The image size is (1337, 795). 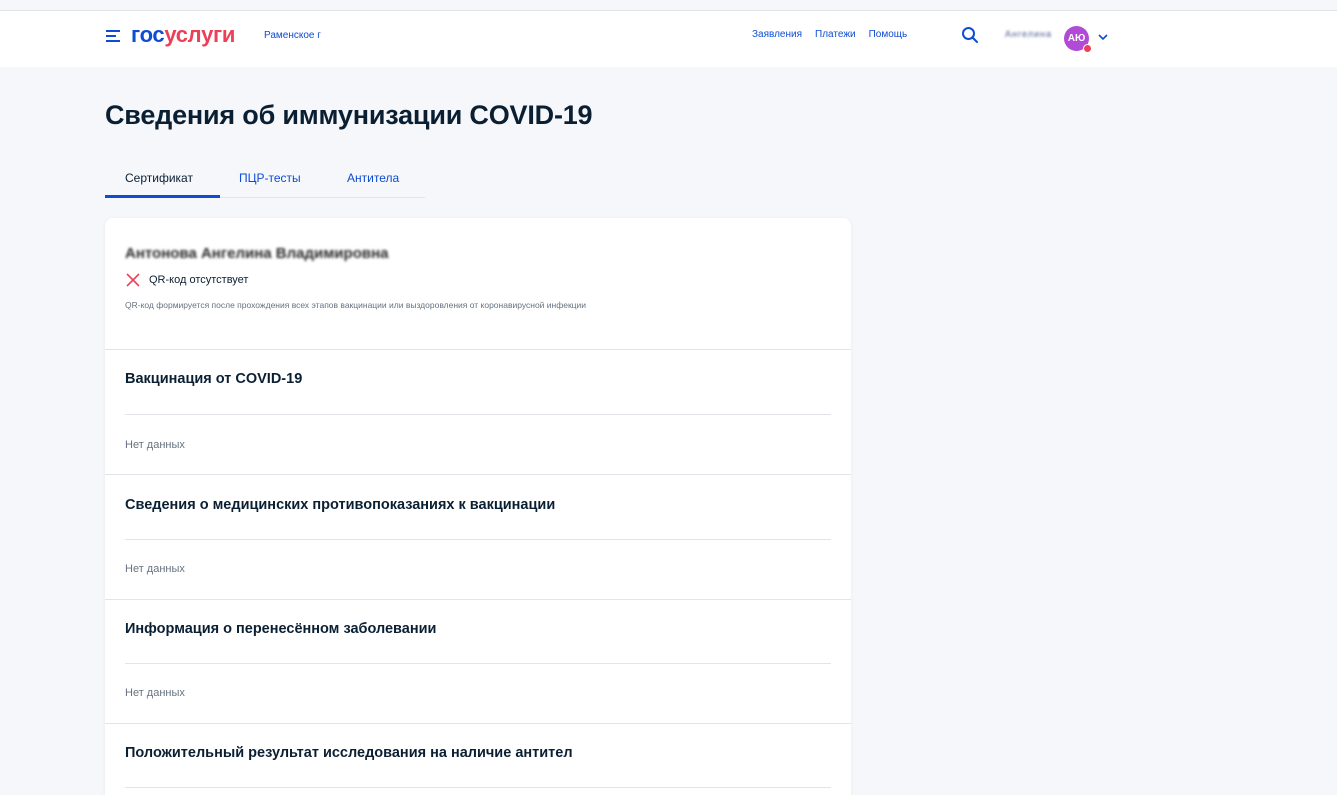 I want to click on tabs-bar: Сертификат ПЦР-тесты Антитела, so click(x=265, y=180).